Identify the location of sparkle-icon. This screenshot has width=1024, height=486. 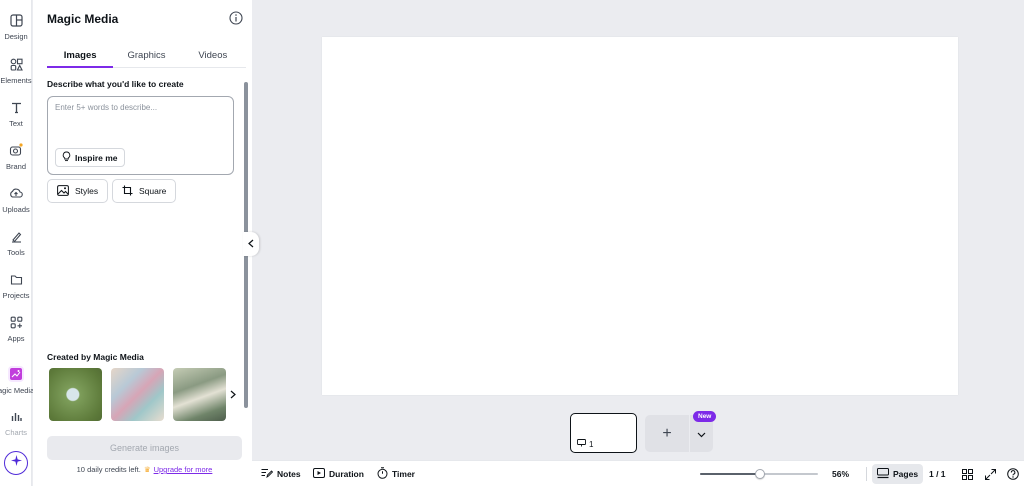
(16, 463).